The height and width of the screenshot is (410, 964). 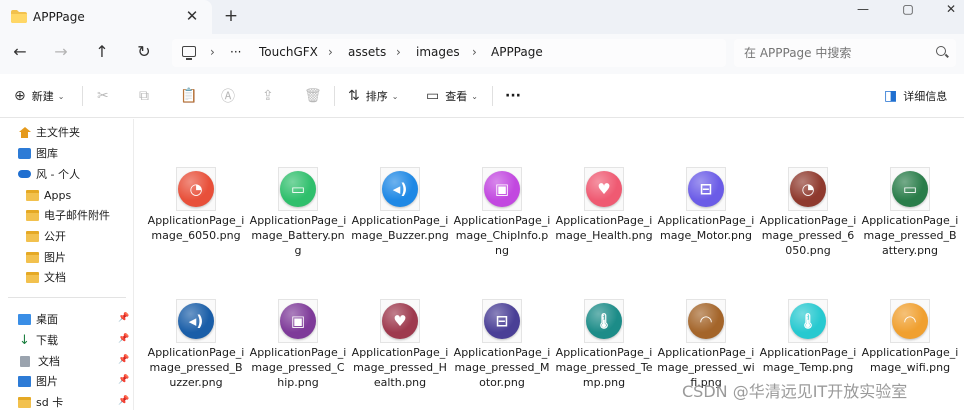 I want to click on file-item: ▣ ApplicationPage_image_ChipInfo.png, so click(x=502, y=227).